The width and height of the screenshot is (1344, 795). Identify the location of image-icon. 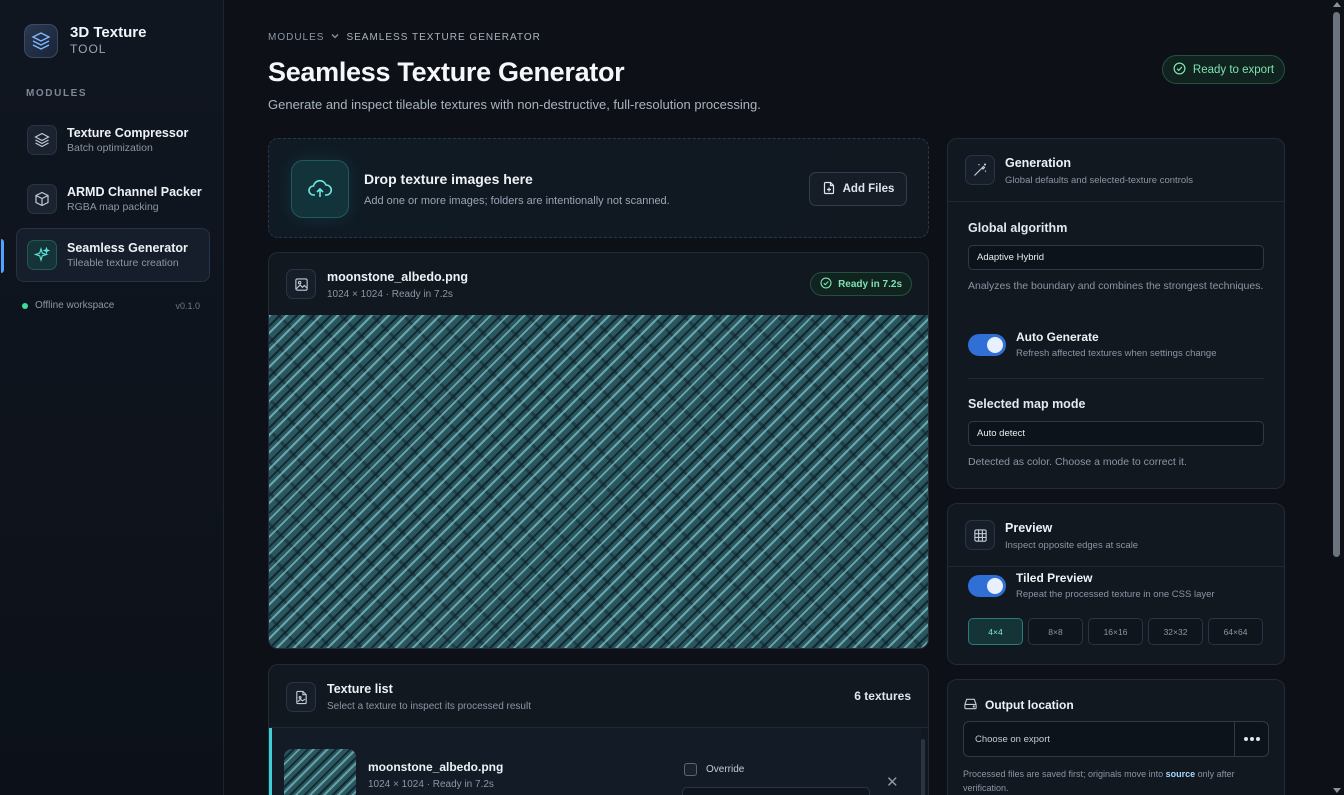
(301, 284).